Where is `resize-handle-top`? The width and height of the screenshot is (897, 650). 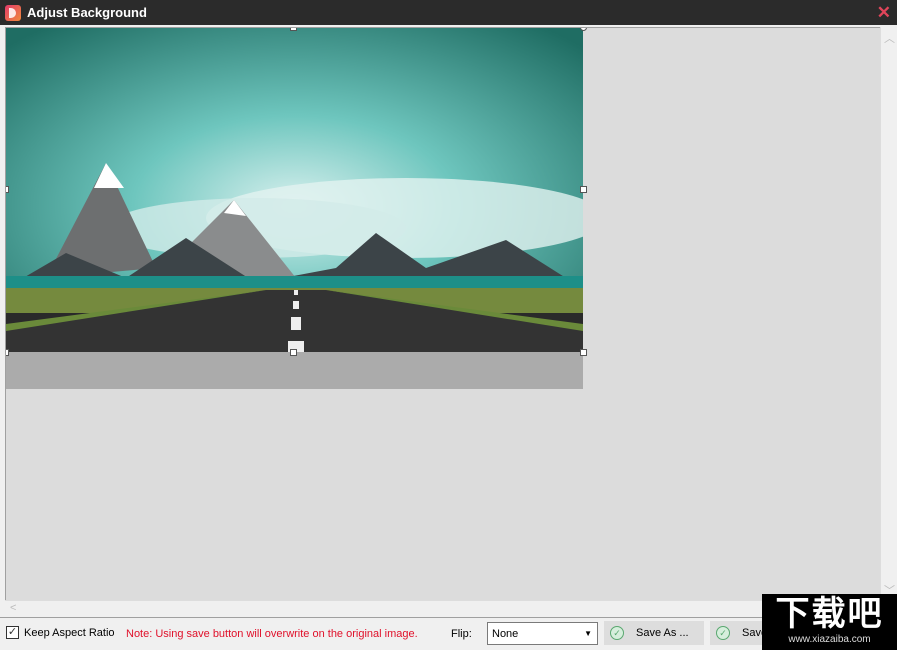
resize-handle-top is located at coordinates (293, 29).